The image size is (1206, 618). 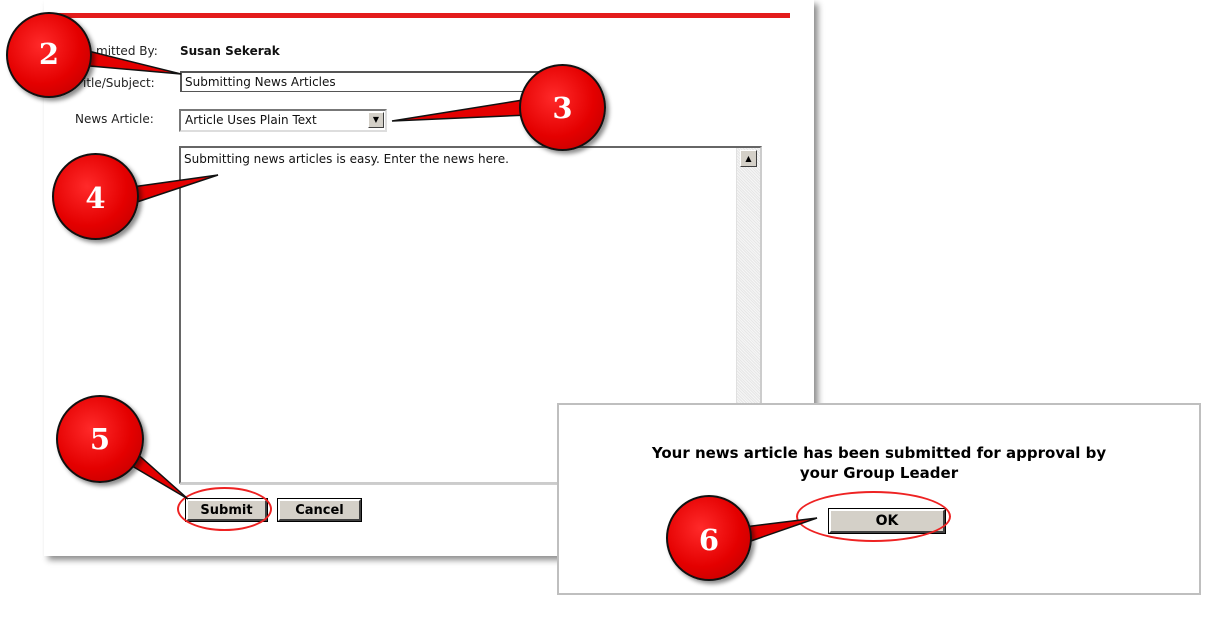 I want to click on callout-6-badge: 6, so click(x=709, y=538).